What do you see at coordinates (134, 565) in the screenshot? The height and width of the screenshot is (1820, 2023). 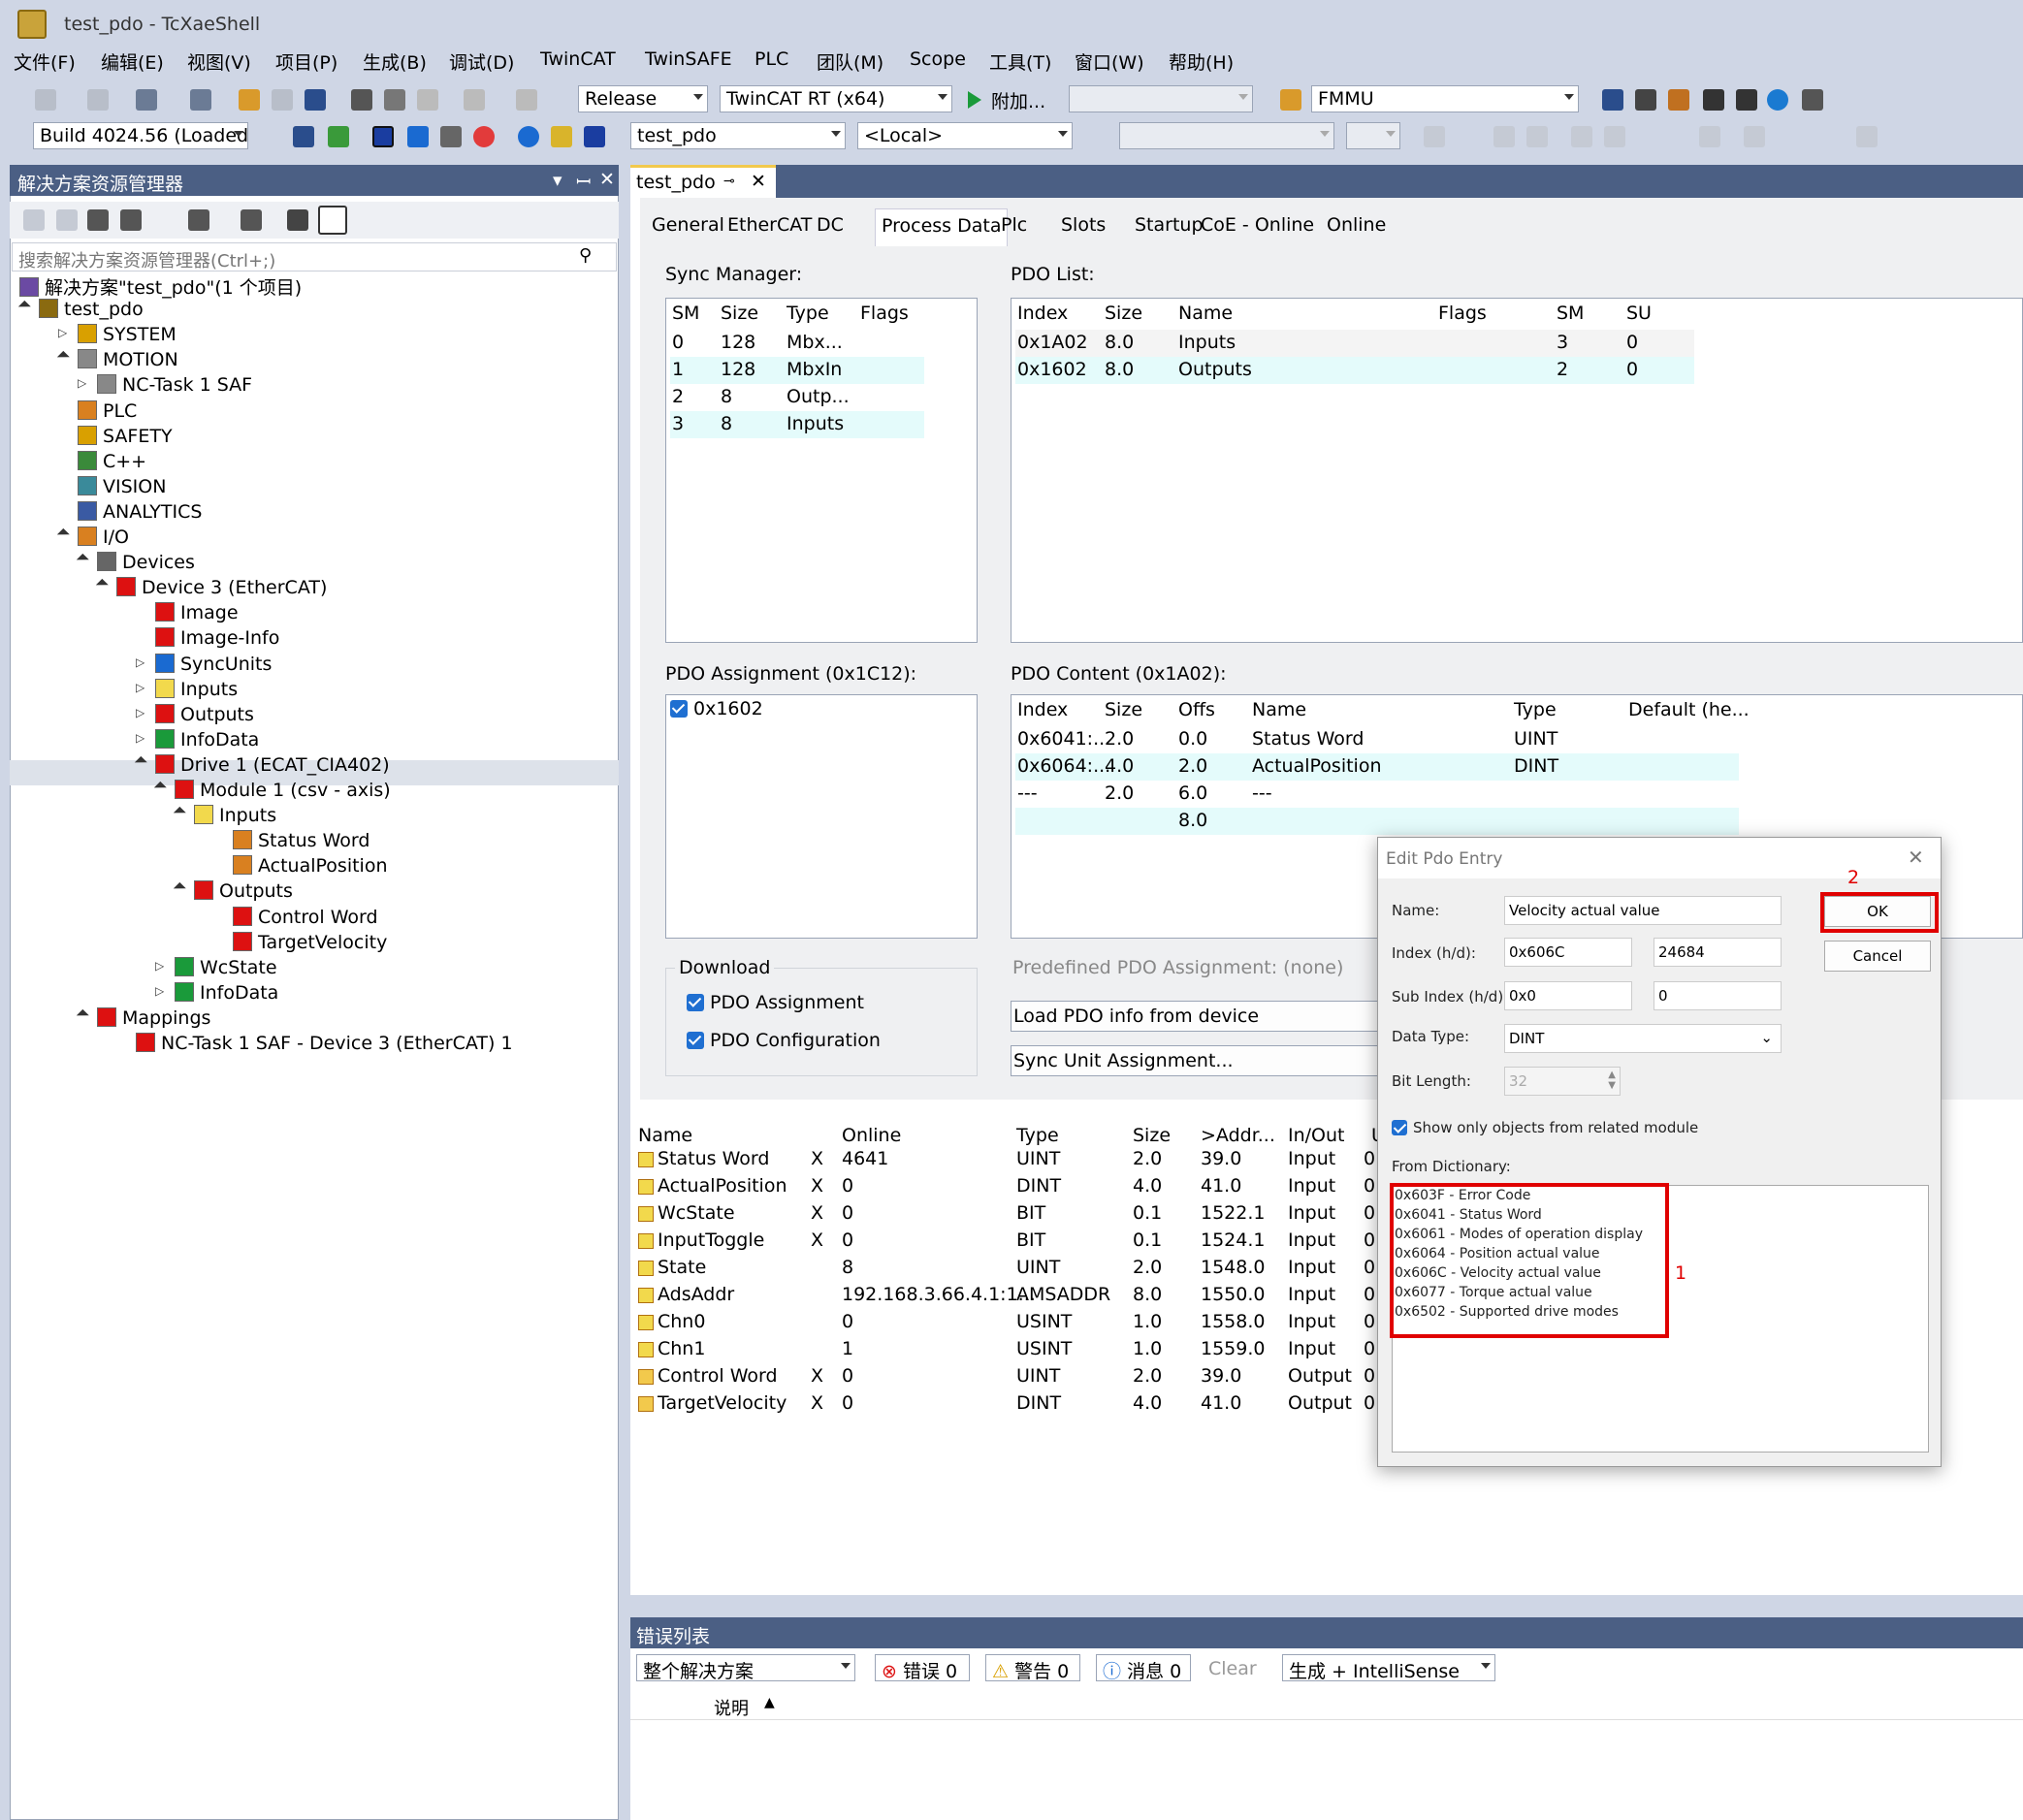 I see `tree-item: ◢ Devices` at bounding box center [134, 565].